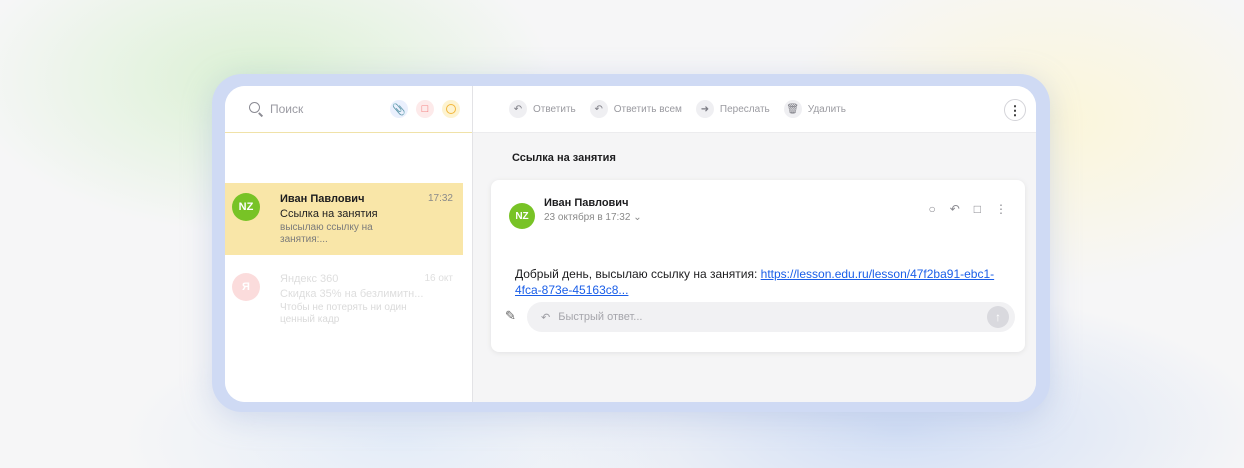 The image size is (1244, 468). What do you see at coordinates (246, 287) in the screenshot?
I see `avatar: Я` at bounding box center [246, 287].